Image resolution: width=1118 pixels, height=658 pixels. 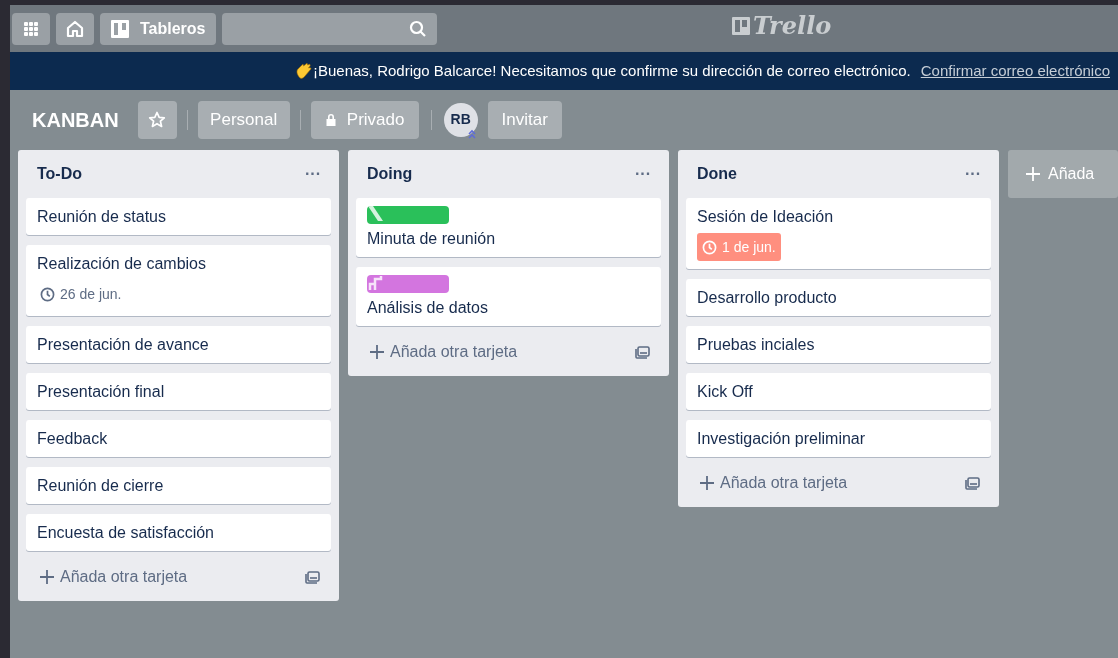 I want to click on search-icon, so click(x=418, y=28).